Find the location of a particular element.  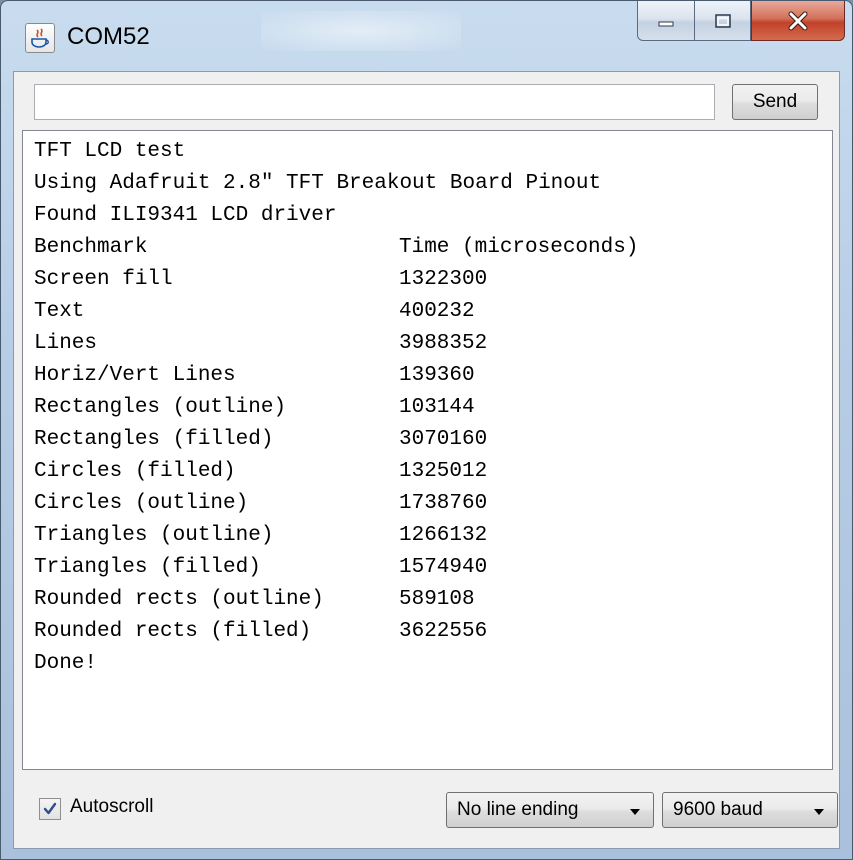

output-line: Done! is located at coordinates (65, 664).